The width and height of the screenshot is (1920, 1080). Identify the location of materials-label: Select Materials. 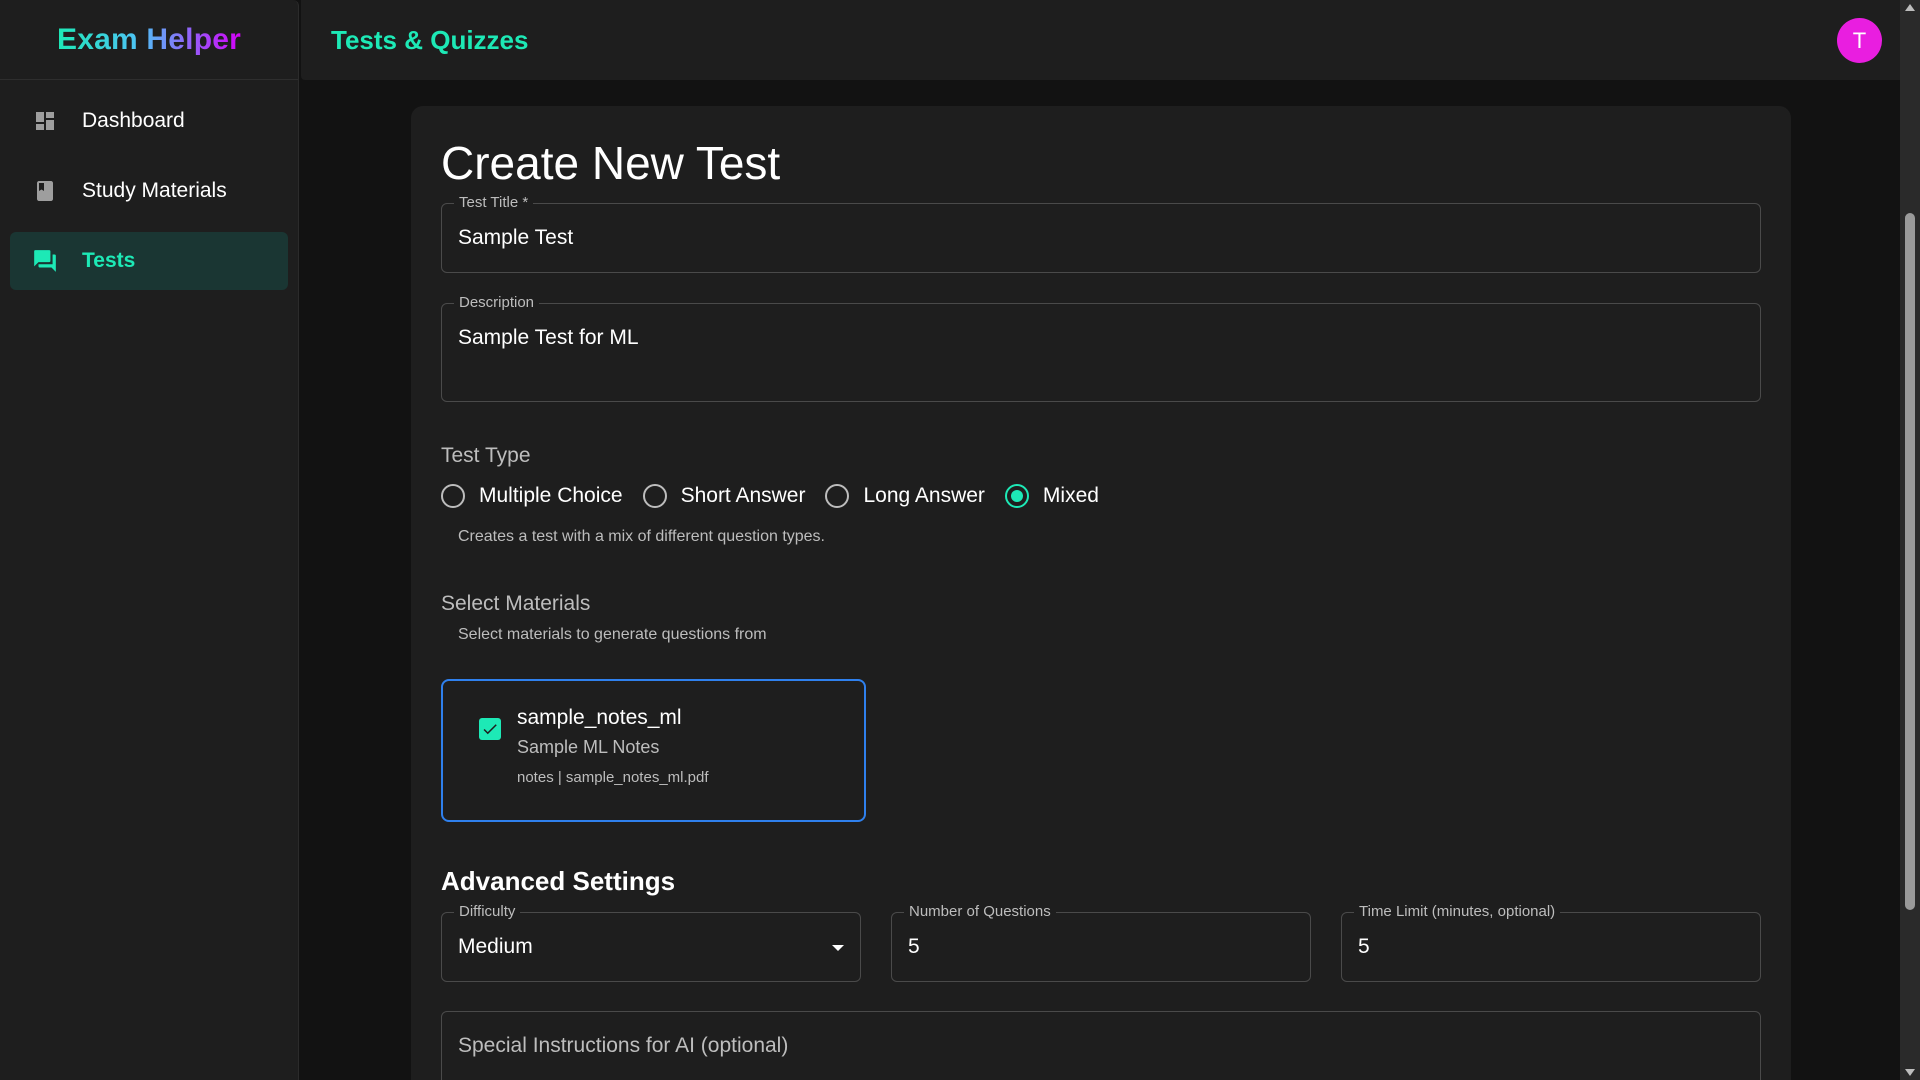
(516, 603).